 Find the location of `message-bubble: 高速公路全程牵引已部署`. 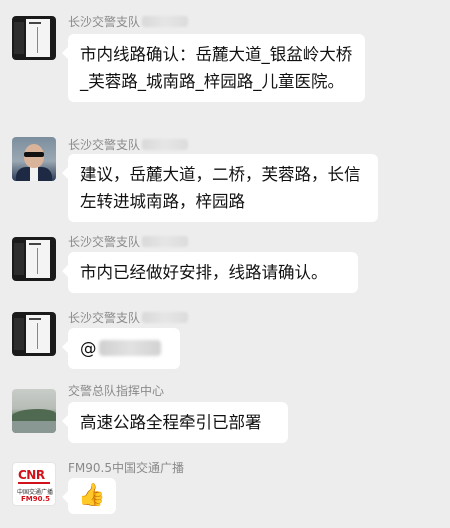

message-bubble: 高速公路全程牵引已部署 is located at coordinates (175, 422).